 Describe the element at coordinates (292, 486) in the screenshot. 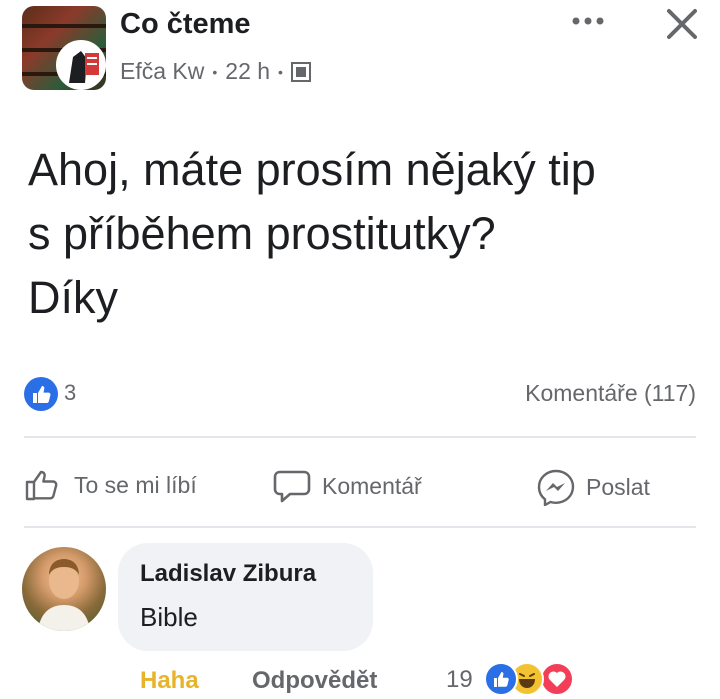

I see `speech-bubble-icon` at that location.